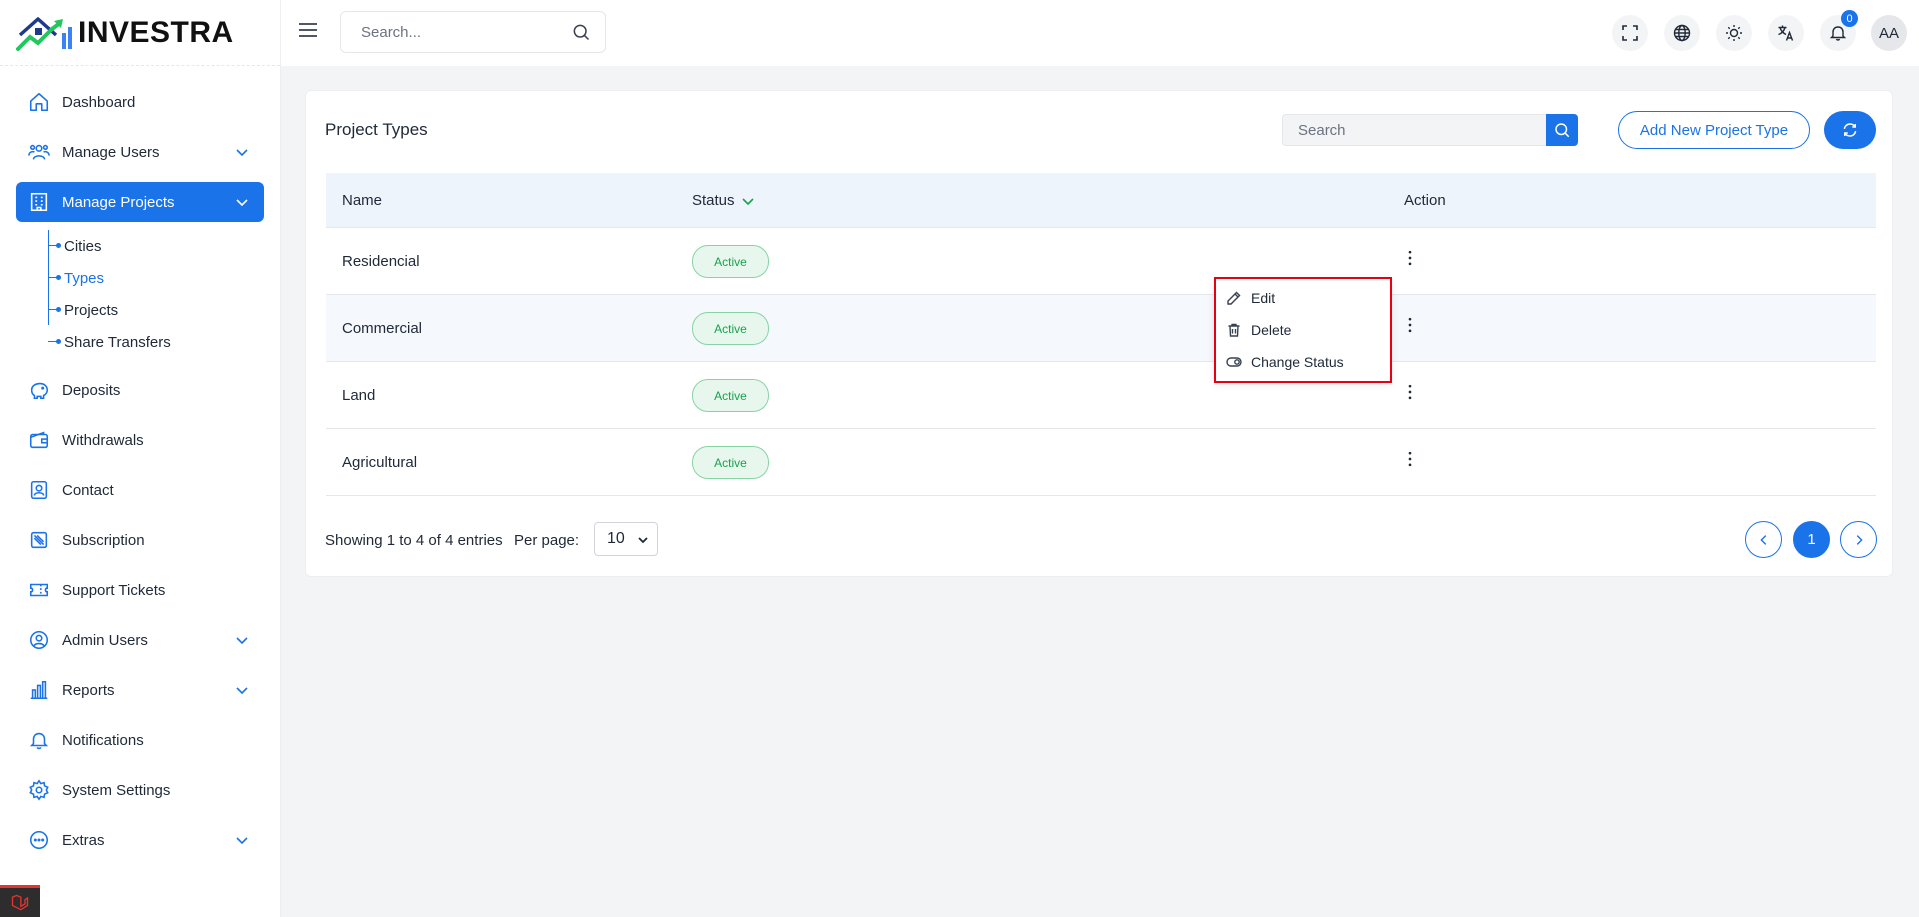 The height and width of the screenshot is (917, 1919). What do you see at coordinates (1271, 330) in the screenshot?
I see `menu-item-label: Delete` at bounding box center [1271, 330].